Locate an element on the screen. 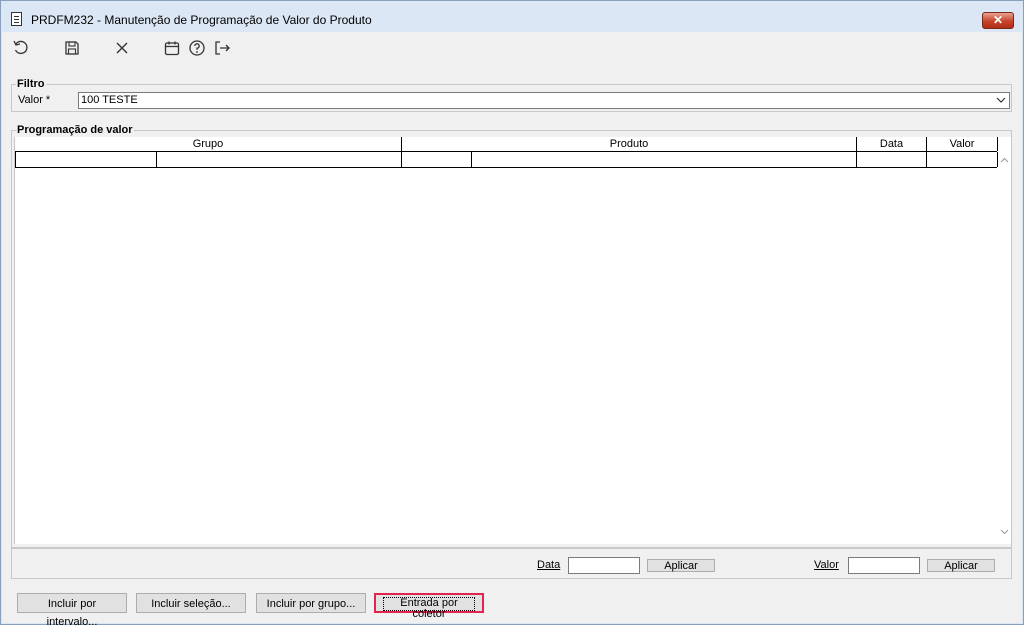 The image size is (1024, 631). data-input is located at coordinates (604, 565).